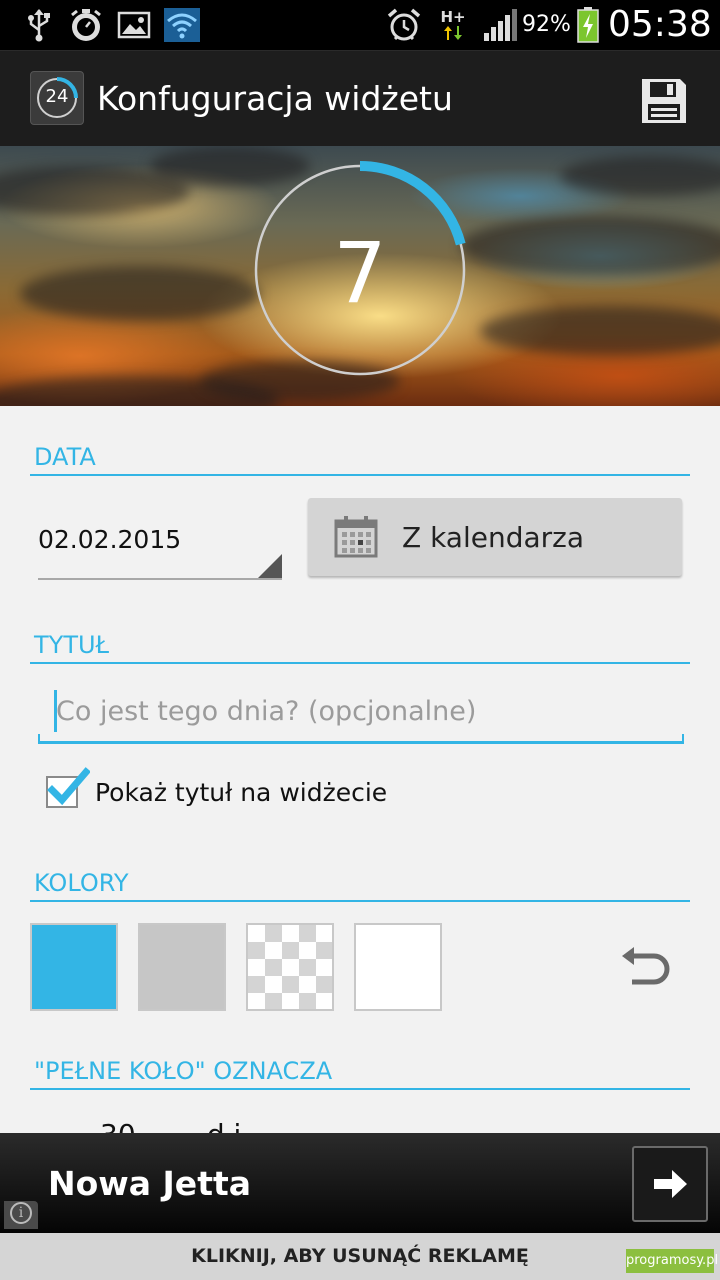 This screenshot has height=1280, width=720. I want to click on remove-ad-bar: KLIKNIJ, ABY USUNĄĆ REKLAMĘ, so click(360, 1256).